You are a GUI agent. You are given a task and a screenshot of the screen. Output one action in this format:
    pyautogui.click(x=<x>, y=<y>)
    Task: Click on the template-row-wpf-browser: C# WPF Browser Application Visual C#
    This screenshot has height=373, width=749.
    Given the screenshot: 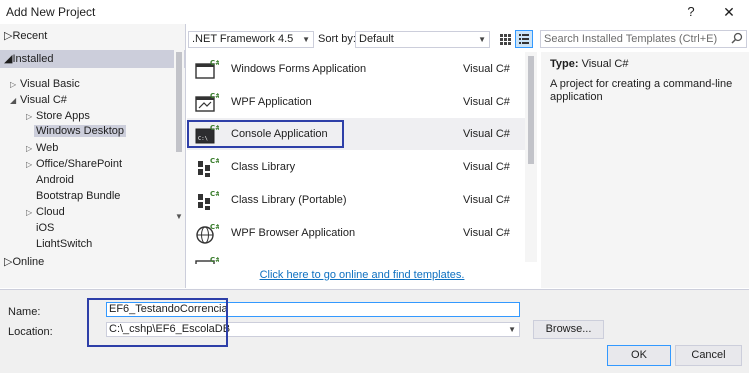 What is the action you would take?
    pyautogui.click(x=356, y=233)
    